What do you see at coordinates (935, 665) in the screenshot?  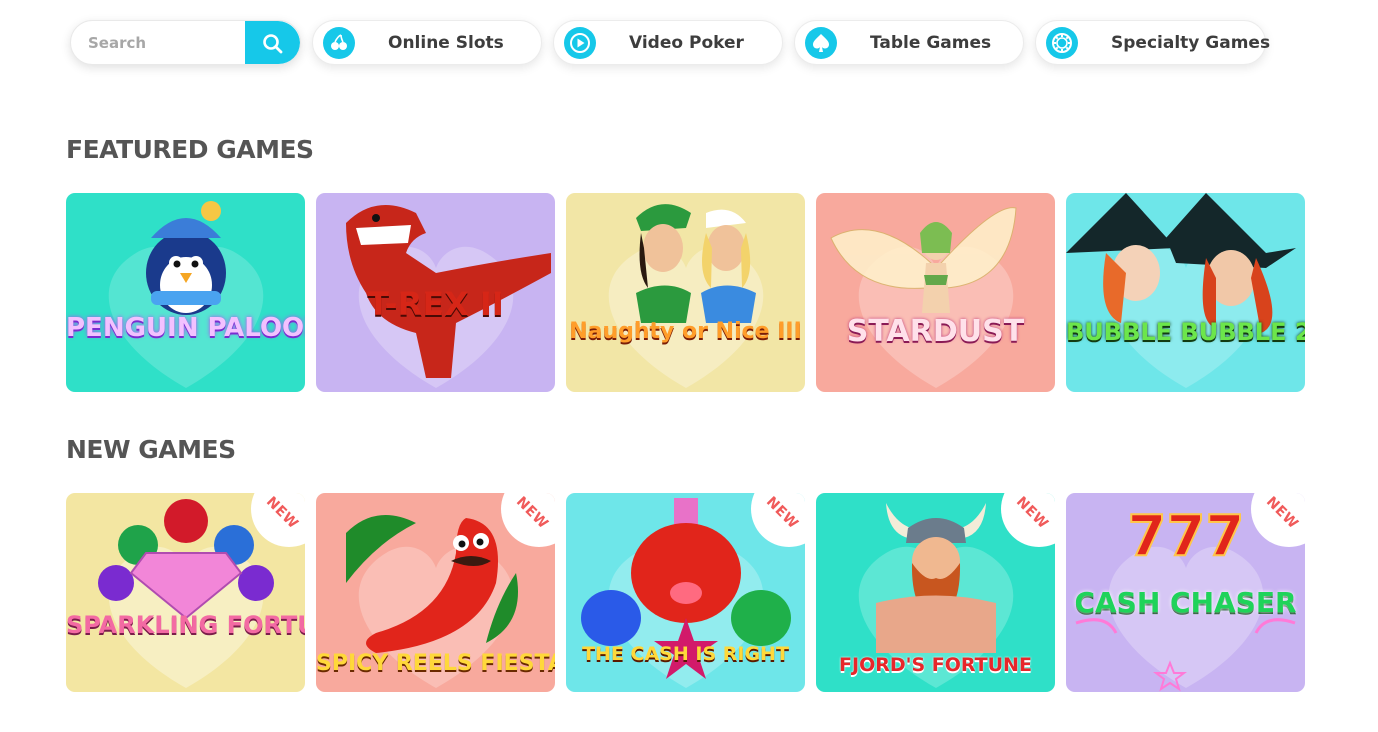 I see `game-title: FJORD'S FORTUNE` at bounding box center [935, 665].